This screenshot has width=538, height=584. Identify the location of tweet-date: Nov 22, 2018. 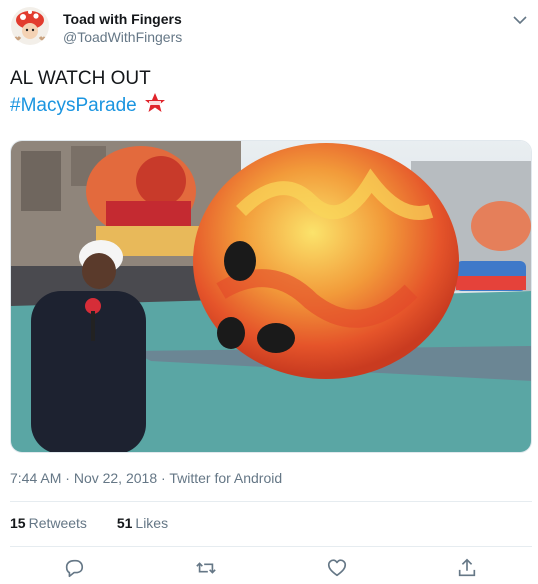
(115, 478).